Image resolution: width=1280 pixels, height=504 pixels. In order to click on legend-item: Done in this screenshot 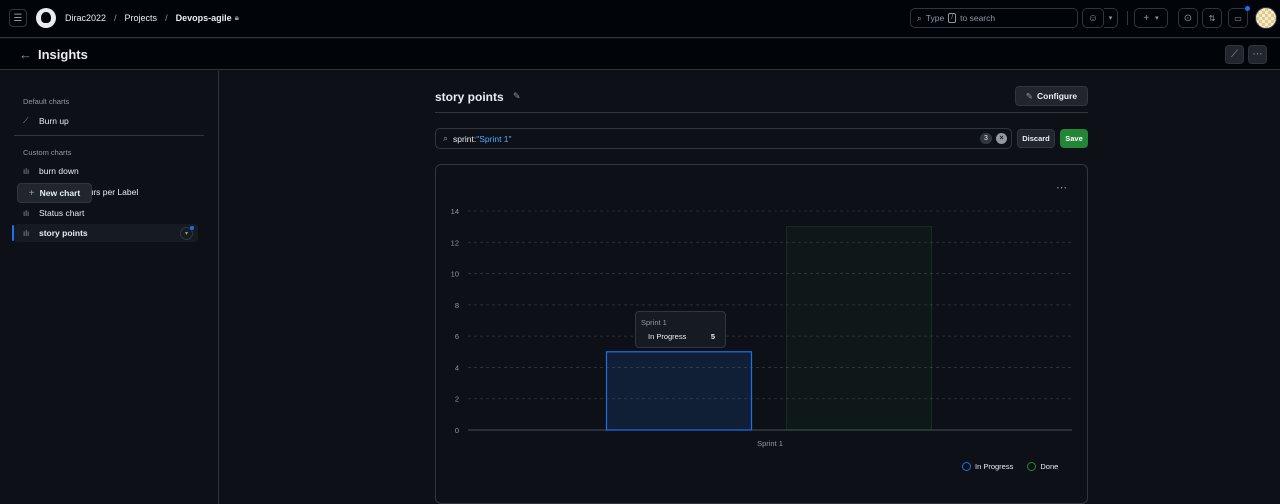, I will do `click(1042, 466)`.